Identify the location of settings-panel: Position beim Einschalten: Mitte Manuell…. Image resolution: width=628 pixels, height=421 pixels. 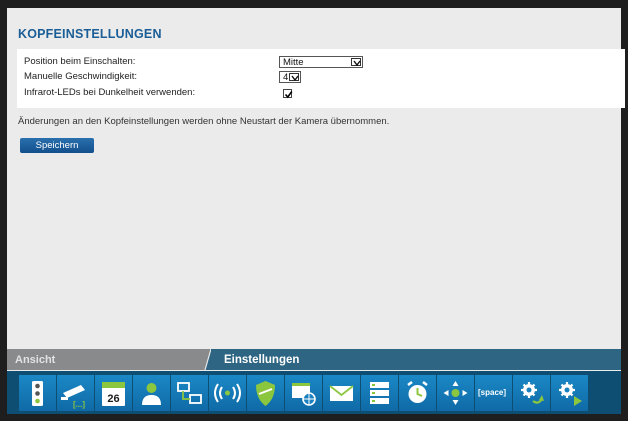
(321, 78).